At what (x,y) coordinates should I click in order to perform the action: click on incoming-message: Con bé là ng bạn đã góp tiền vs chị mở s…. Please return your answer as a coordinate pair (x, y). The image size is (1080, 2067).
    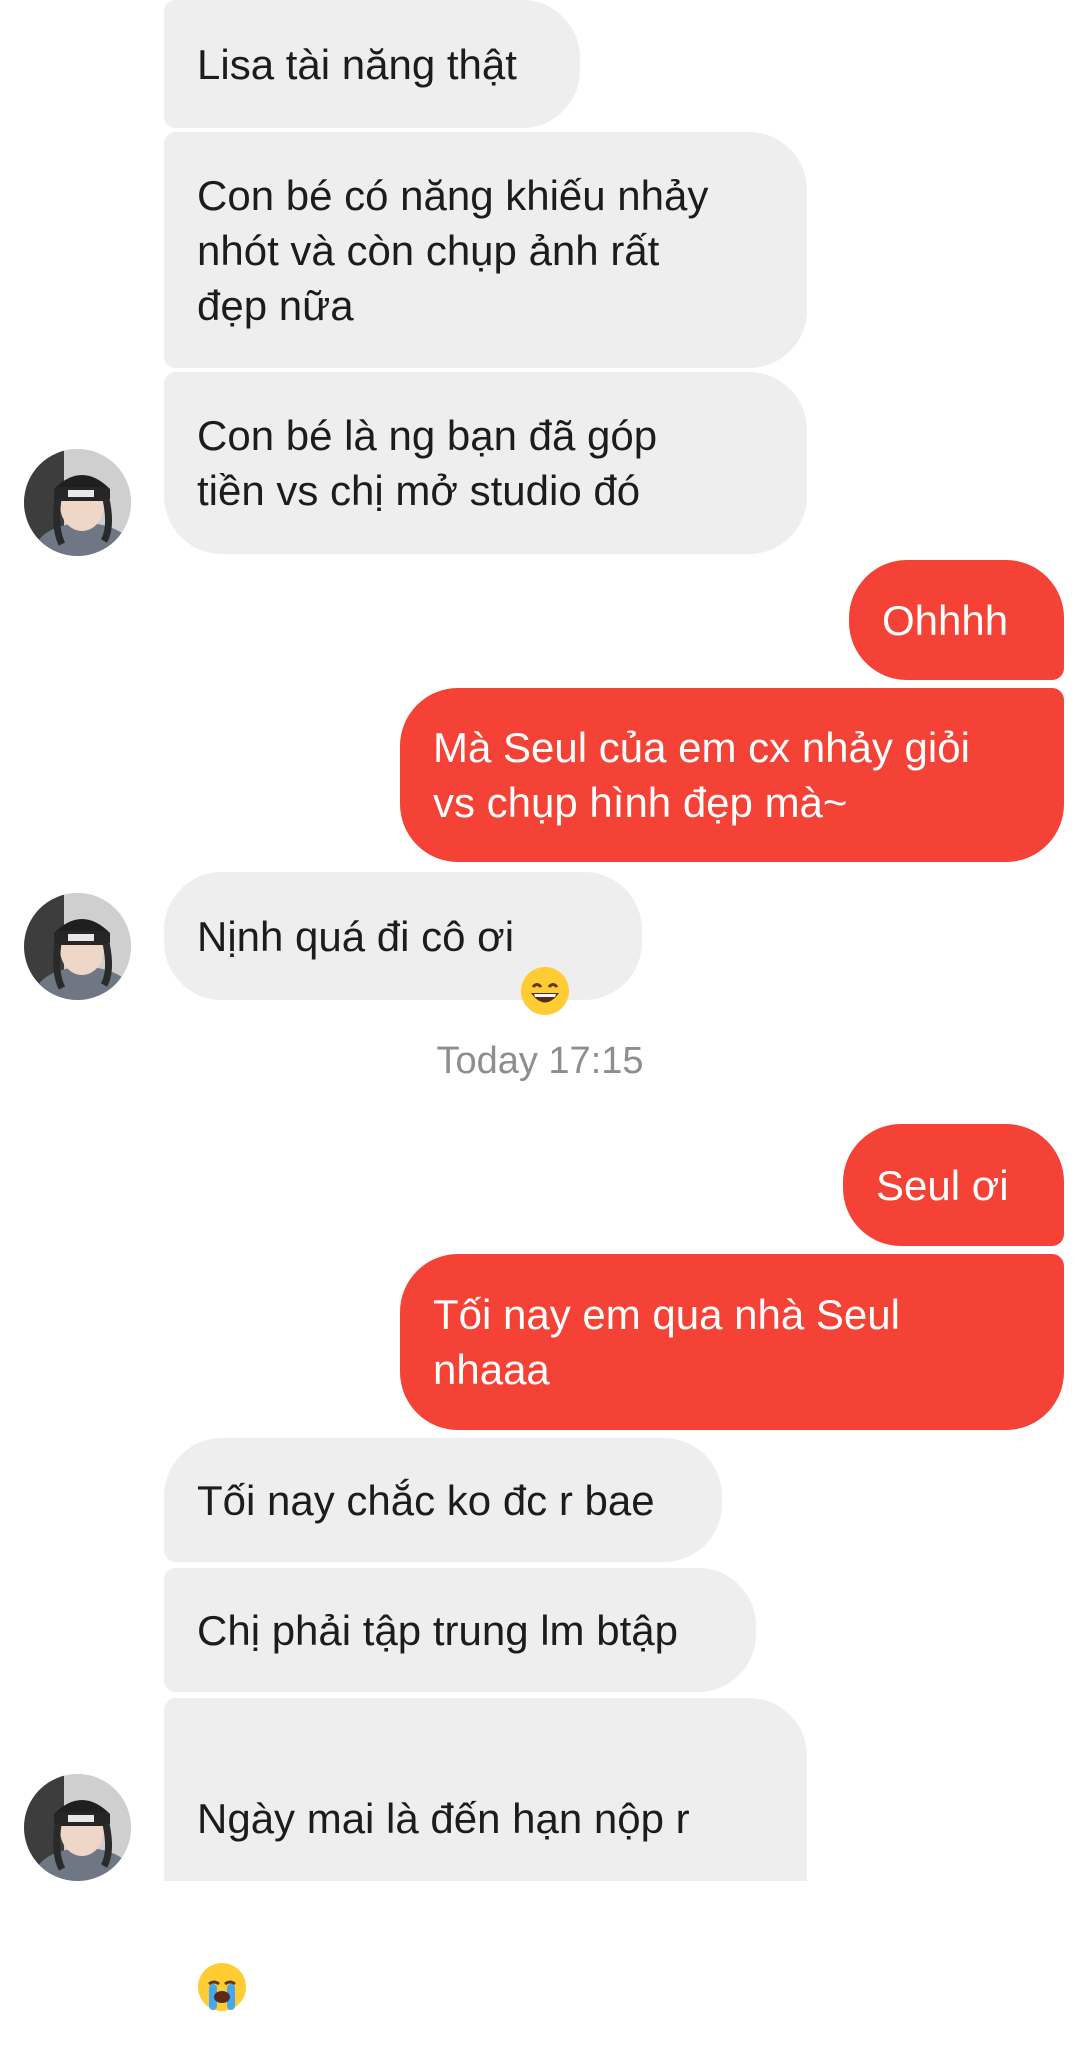
    Looking at the image, I should click on (485, 463).